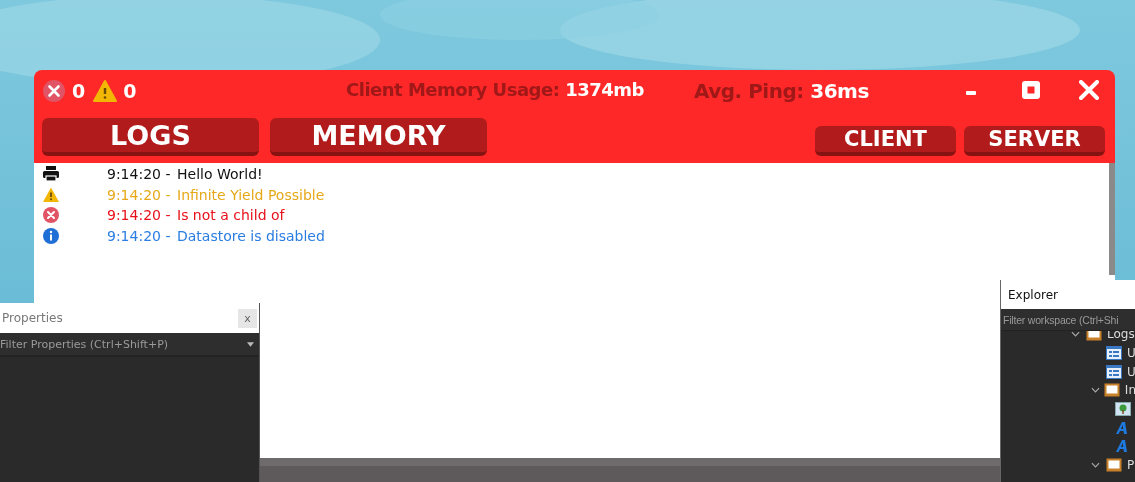 This screenshot has height=482, width=1135. Describe the element at coordinates (51, 235) in the screenshot. I see `info-icon` at that location.